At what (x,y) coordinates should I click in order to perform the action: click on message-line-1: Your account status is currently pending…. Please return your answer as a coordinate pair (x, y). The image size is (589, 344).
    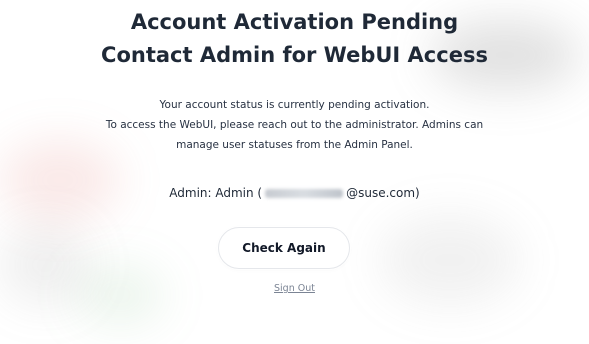
    Looking at the image, I should click on (294, 105).